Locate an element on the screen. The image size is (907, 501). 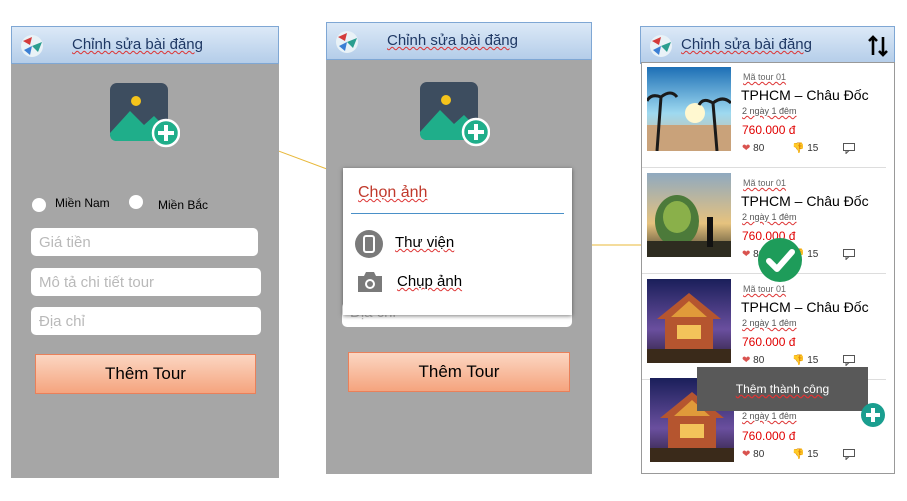
address-input: Địa chỉ is located at coordinates (146, 321).